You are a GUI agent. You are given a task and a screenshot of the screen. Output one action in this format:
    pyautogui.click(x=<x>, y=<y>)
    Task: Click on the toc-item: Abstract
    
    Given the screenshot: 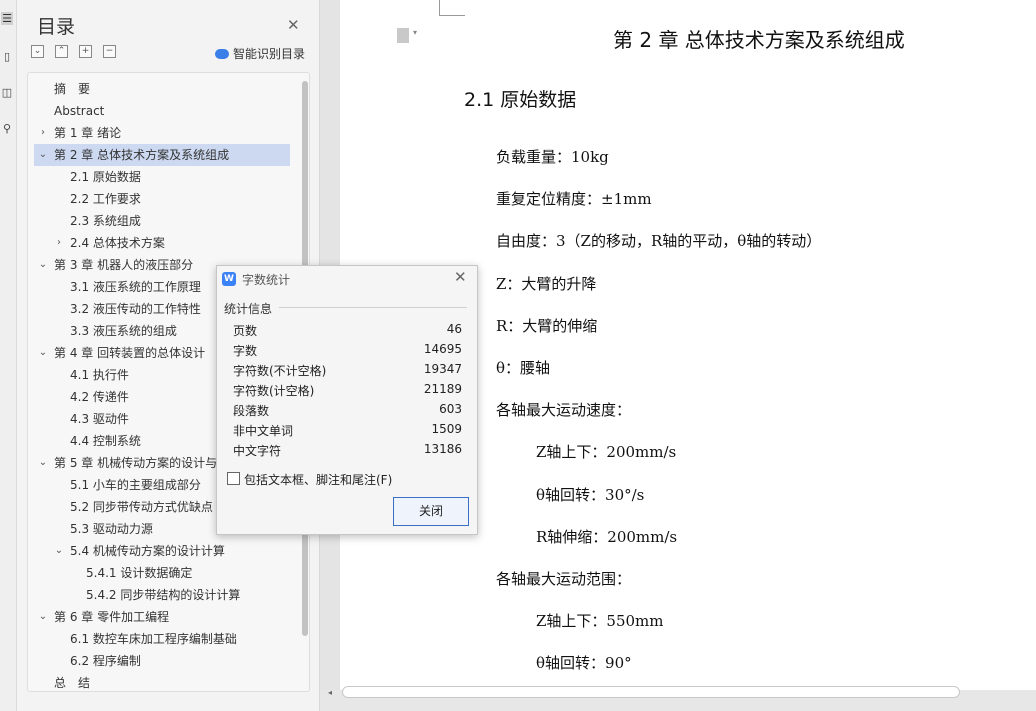 What is the action you would take?
    pyautogui.click(x=162, y=111)
    